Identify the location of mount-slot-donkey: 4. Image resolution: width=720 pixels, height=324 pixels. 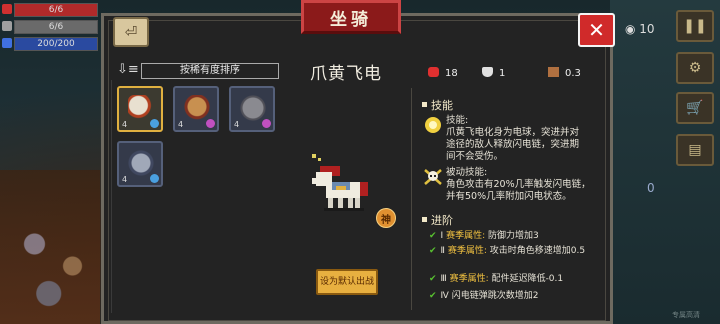
(140, 164).